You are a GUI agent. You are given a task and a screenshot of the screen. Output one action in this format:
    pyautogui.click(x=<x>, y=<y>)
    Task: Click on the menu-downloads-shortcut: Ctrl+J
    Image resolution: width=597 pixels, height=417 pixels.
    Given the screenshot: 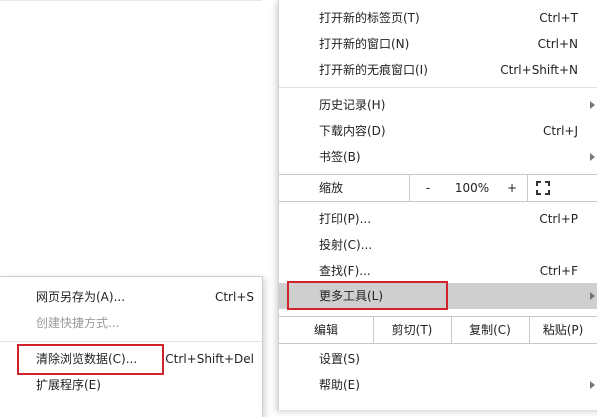 What is the action you would take?
    pyautogui.click(x=560, y=131)
    